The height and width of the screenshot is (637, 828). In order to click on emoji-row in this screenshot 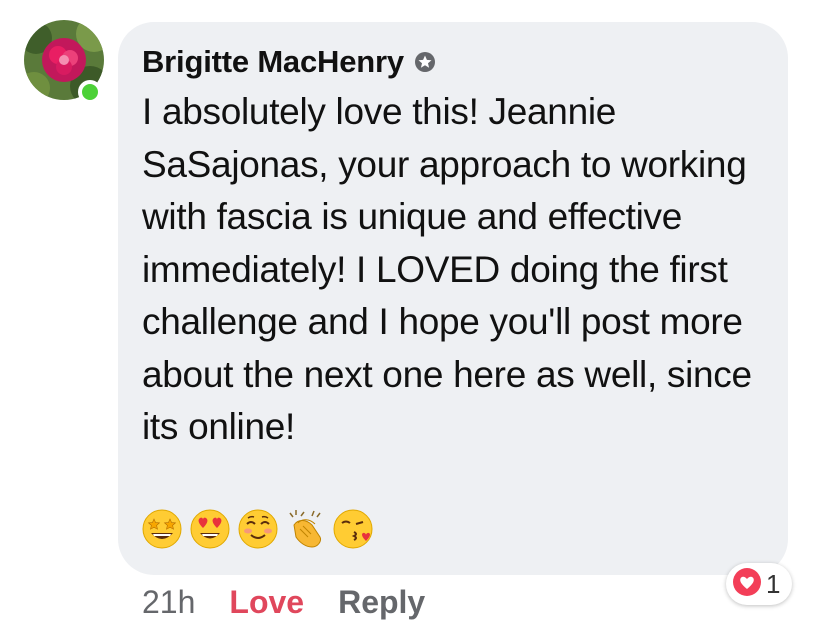, I will do `click(258, 529)`.